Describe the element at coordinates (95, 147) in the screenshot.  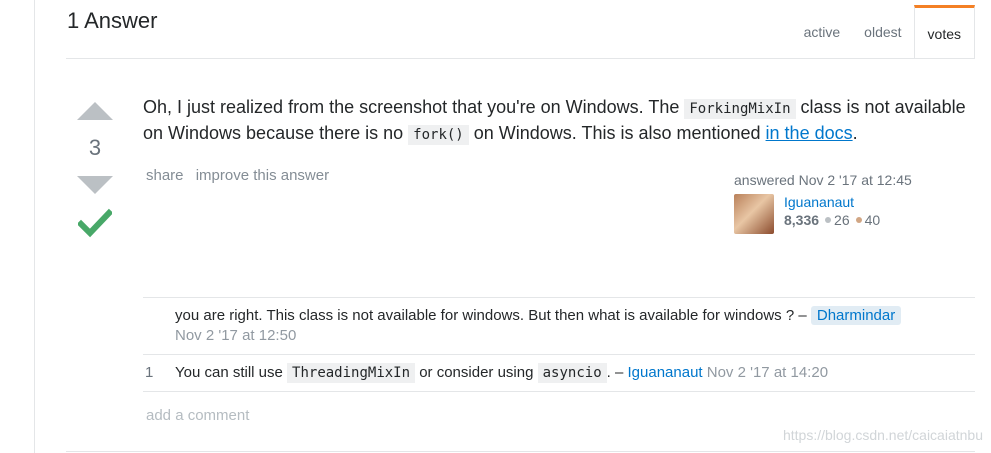
I see `vote-count: 3` at that location.